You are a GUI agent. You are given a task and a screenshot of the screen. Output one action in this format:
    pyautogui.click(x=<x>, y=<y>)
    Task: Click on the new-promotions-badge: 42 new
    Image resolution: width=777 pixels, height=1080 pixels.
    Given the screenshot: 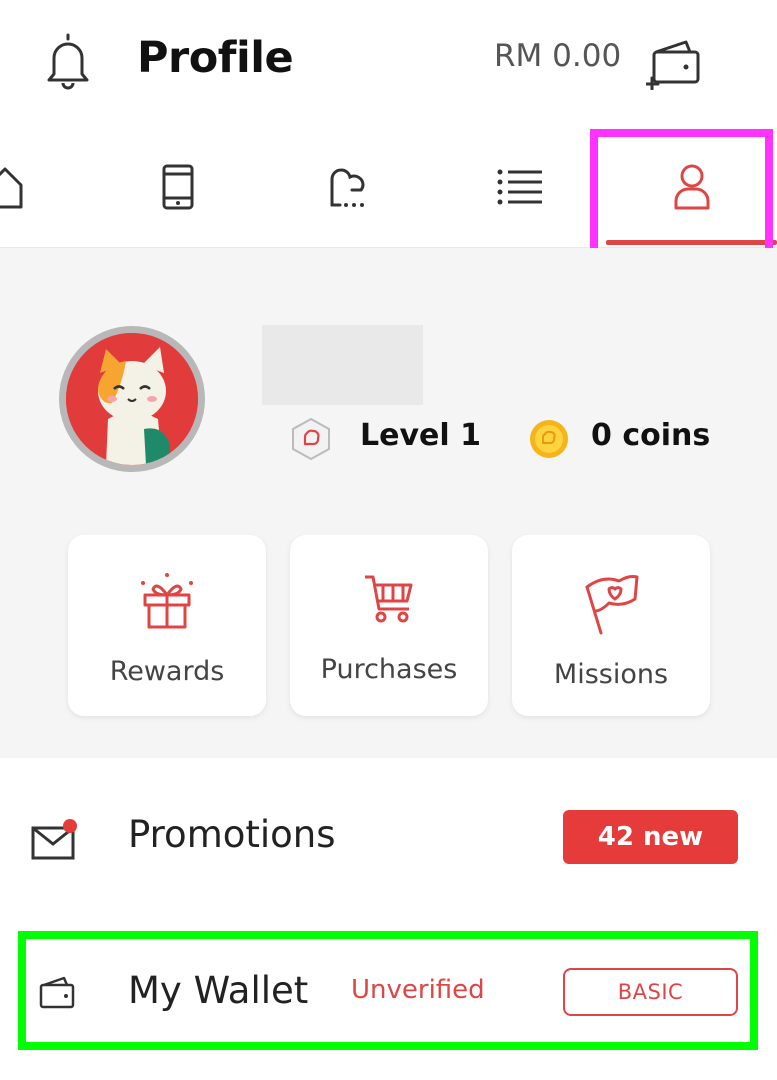 What is the action you would take?
    pyautogui.click(x=650, y=837)
    